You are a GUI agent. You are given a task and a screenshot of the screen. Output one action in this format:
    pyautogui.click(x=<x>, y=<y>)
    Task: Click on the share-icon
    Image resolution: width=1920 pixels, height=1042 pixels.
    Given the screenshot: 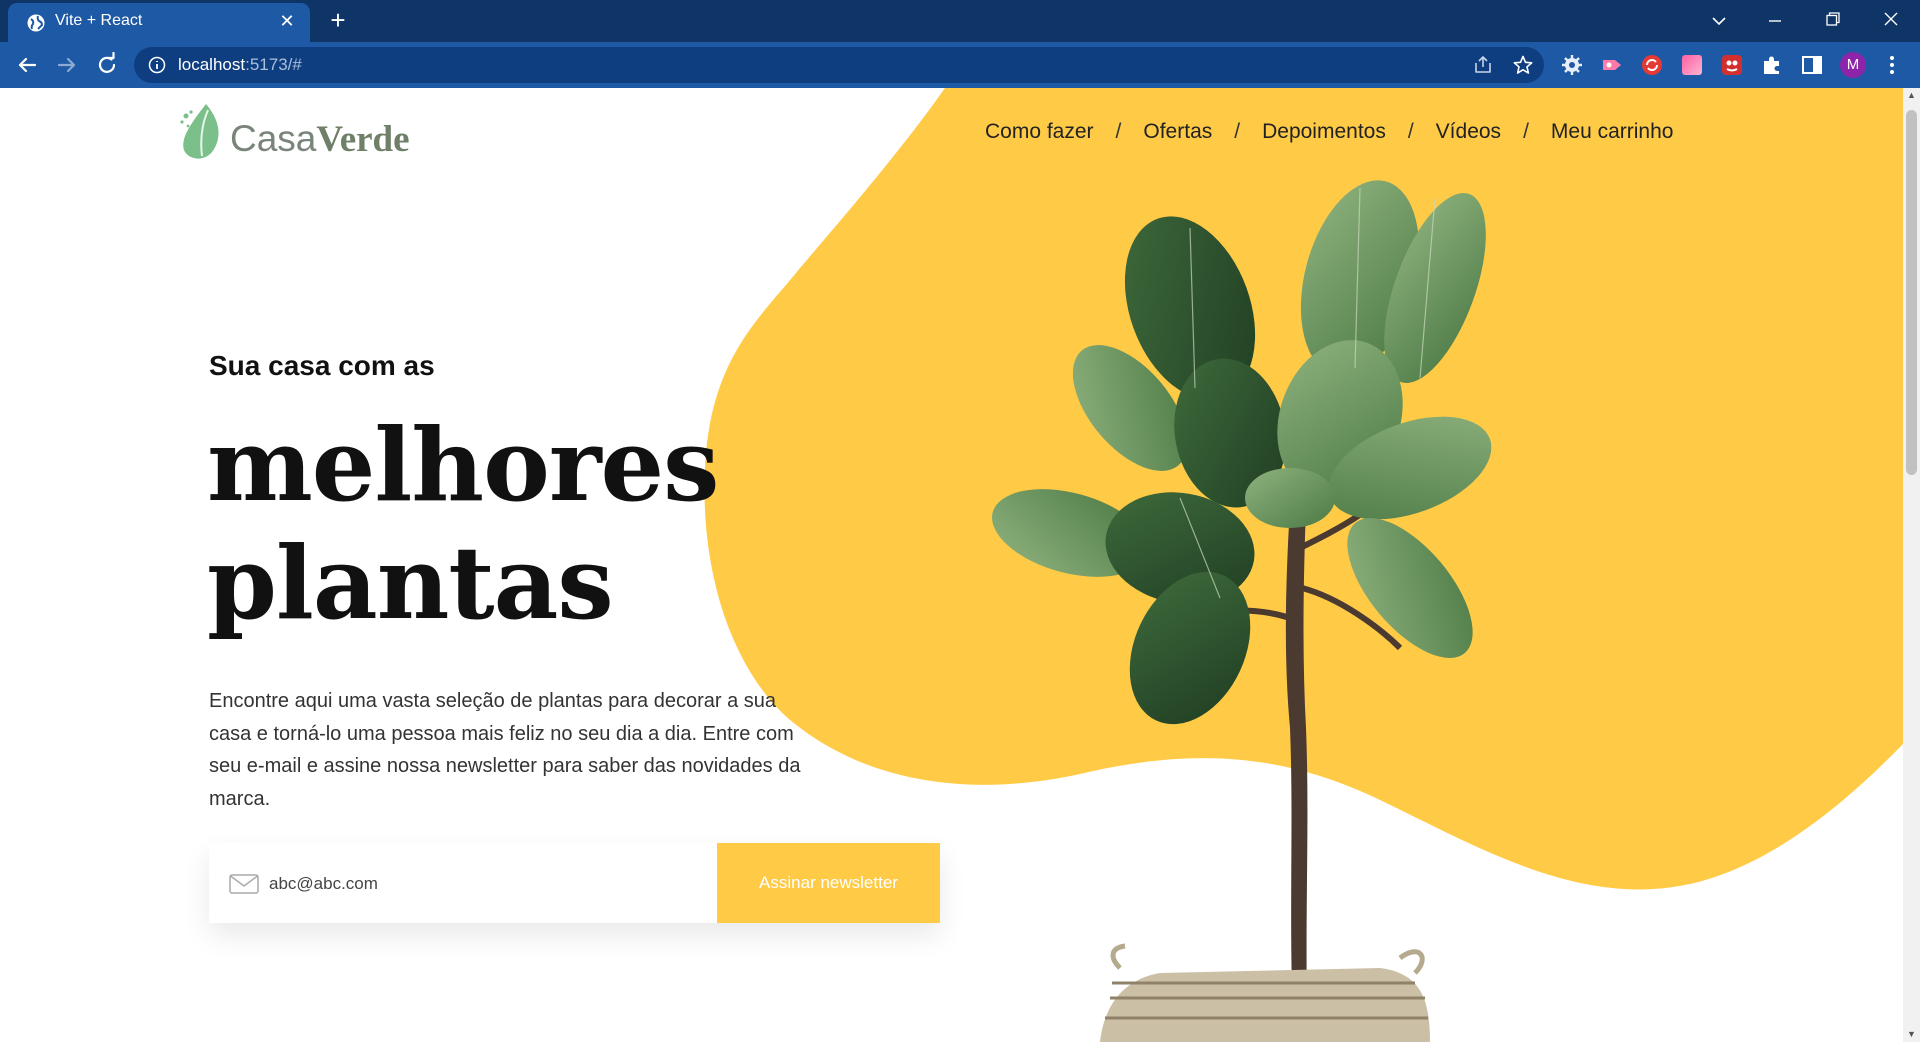 What is the action you would take?
    pyautogui.click(x=1483, y=65)
    